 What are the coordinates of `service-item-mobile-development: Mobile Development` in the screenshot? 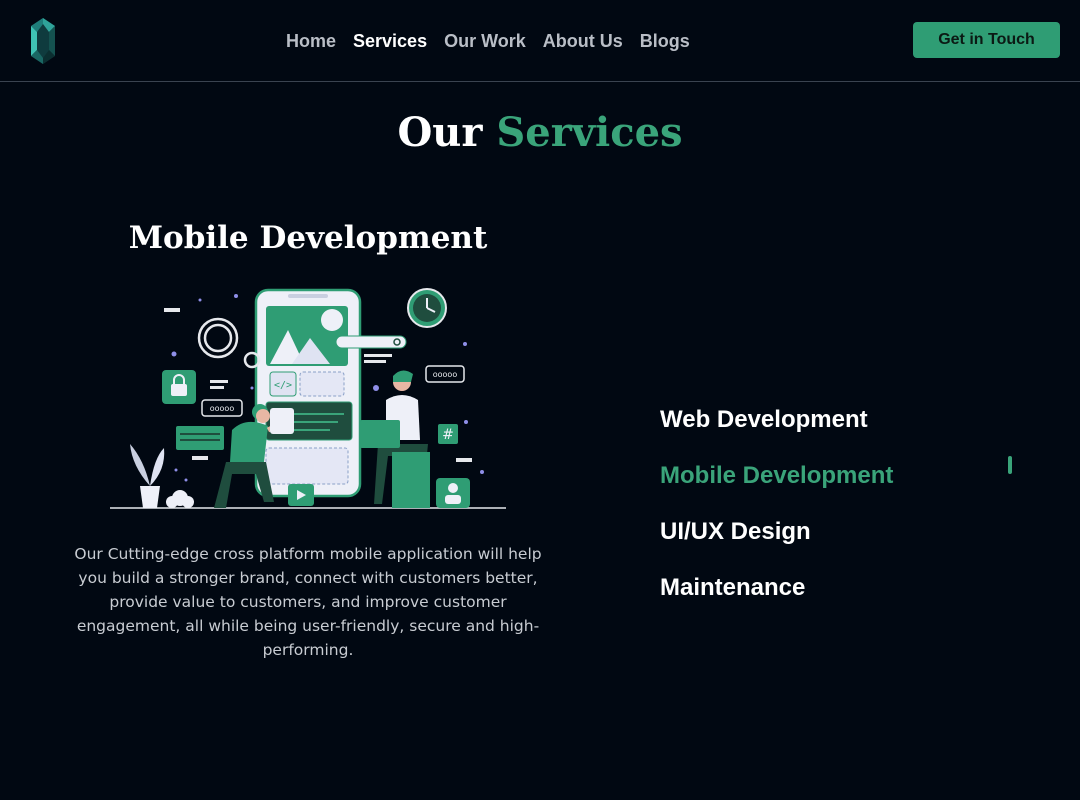 It's located at (840, 488).